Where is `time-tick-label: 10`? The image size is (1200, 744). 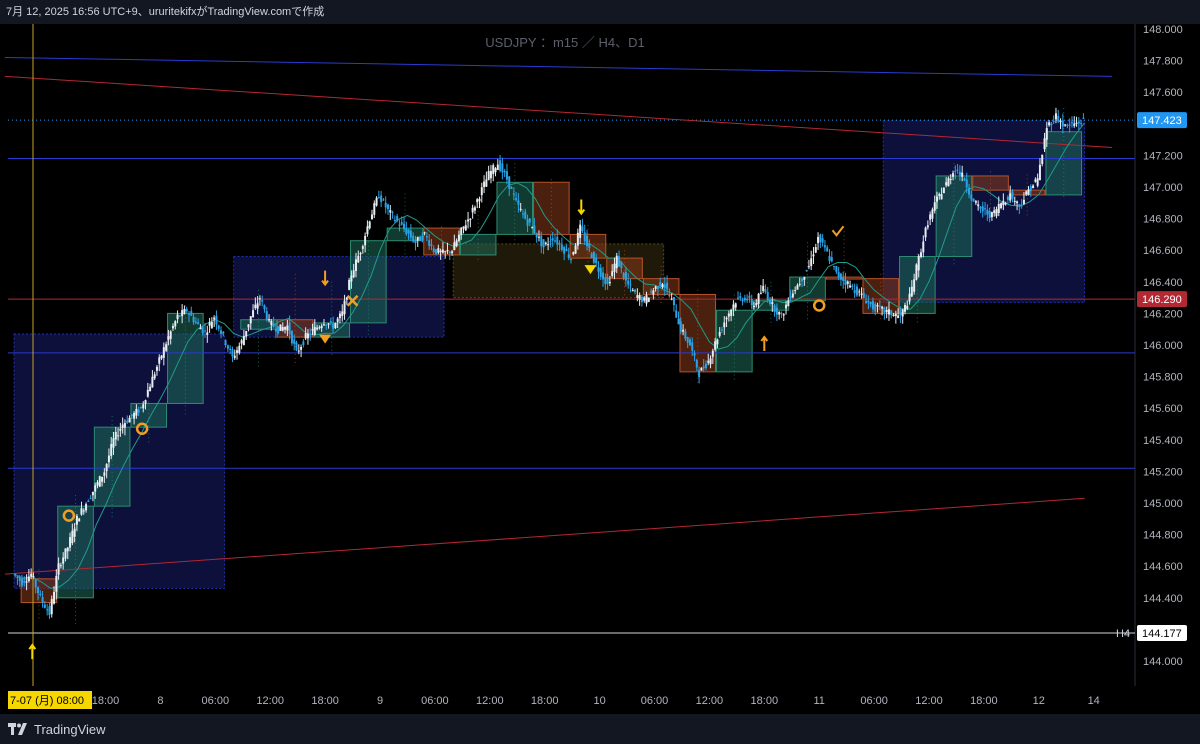
time-tick-label: 10 is located at coordinates (599, 701).